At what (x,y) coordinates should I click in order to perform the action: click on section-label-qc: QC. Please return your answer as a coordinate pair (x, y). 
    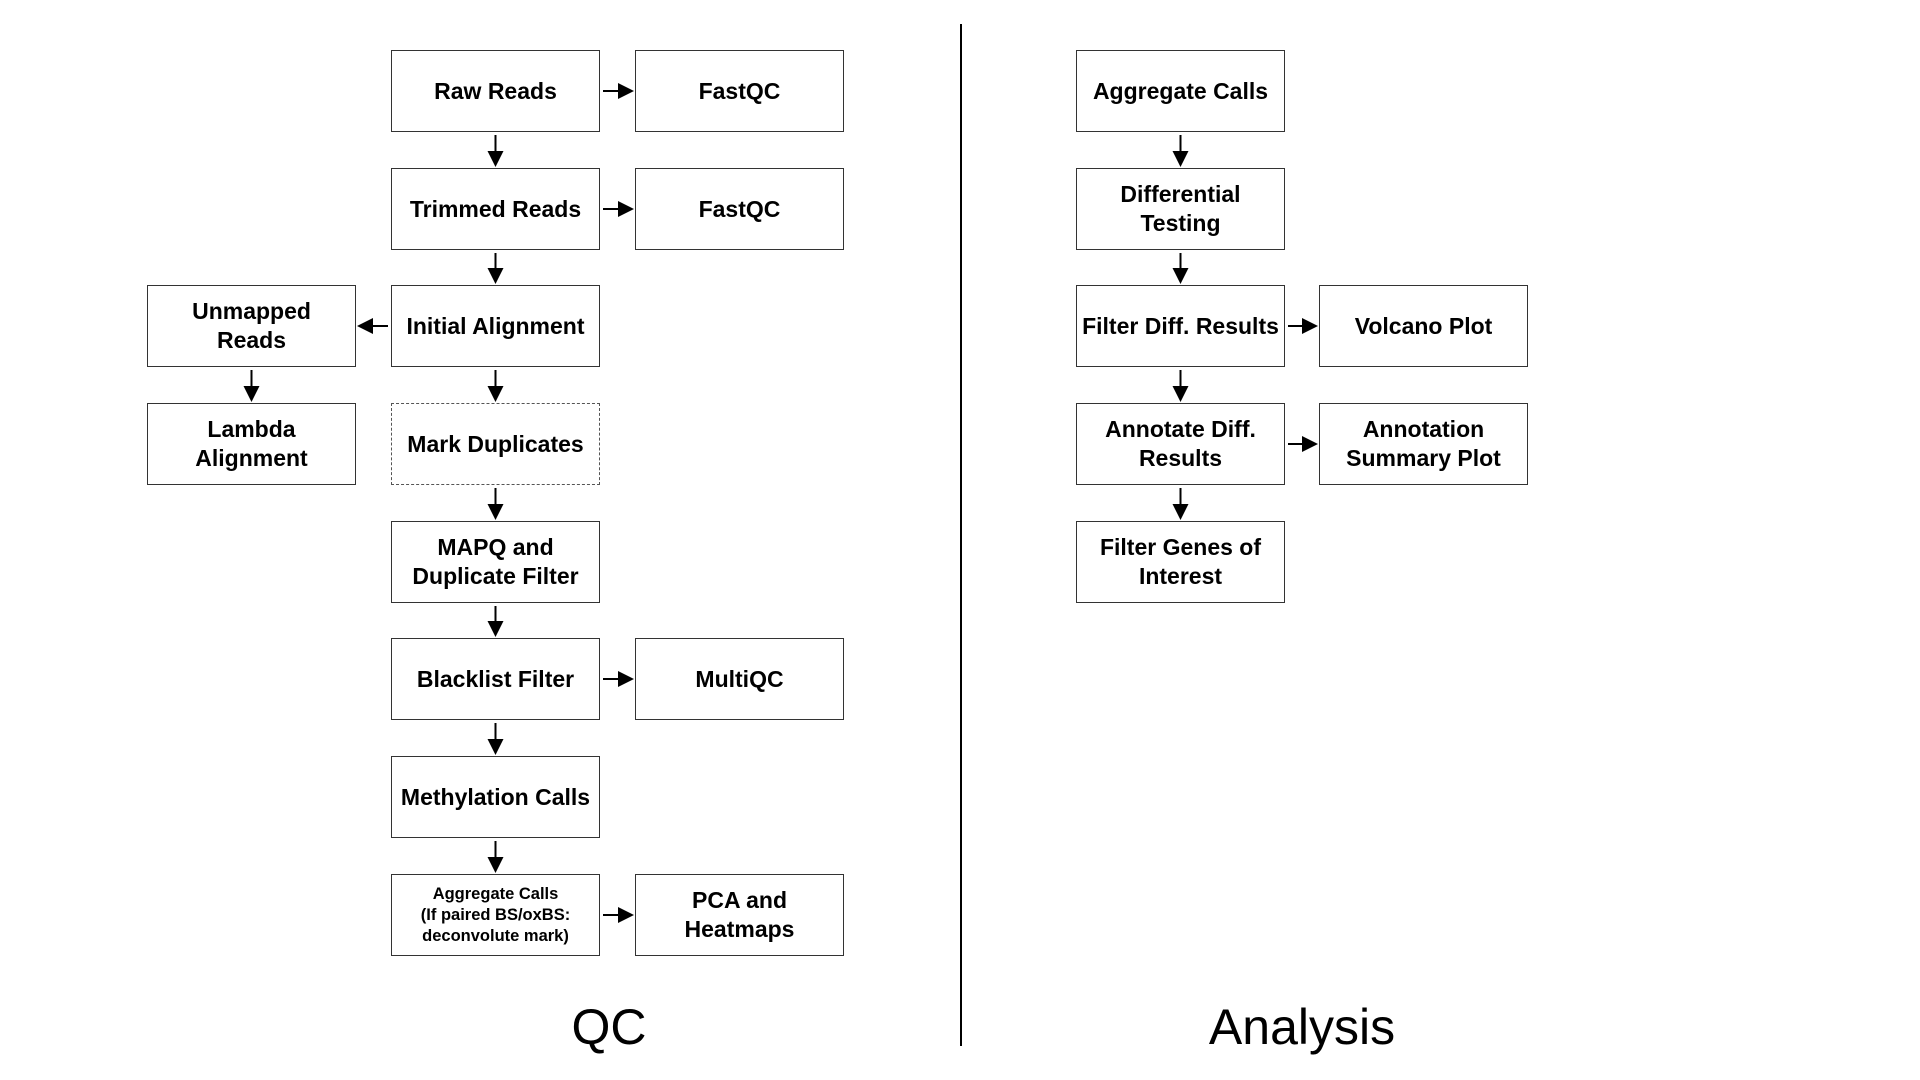
    Looking at the image, I should click on (609, 1027).